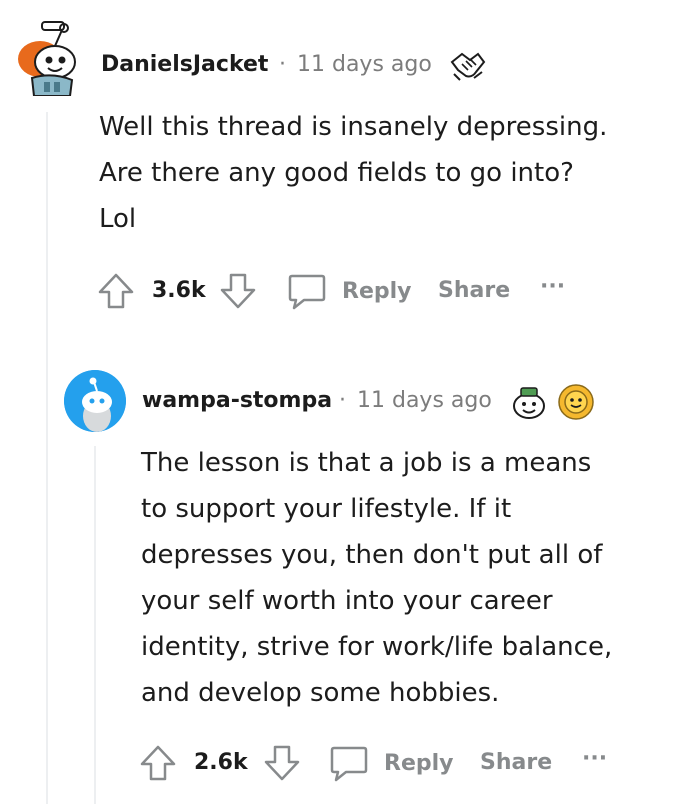 This screenshot has height=804, width=700. I want to click on handshake-award-icon, so click(468, 66).